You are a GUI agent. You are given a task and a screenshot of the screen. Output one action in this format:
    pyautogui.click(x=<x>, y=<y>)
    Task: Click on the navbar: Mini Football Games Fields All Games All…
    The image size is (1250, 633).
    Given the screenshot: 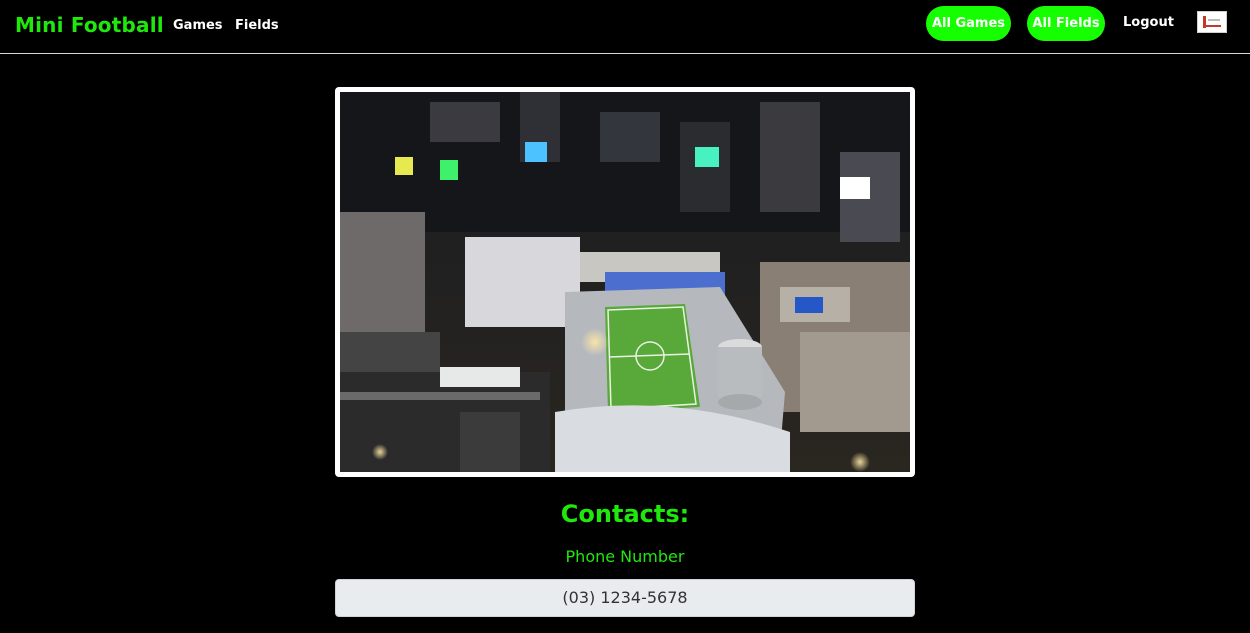 What is the action you would take?
    pyautogui.click(x=625, y=27)
    